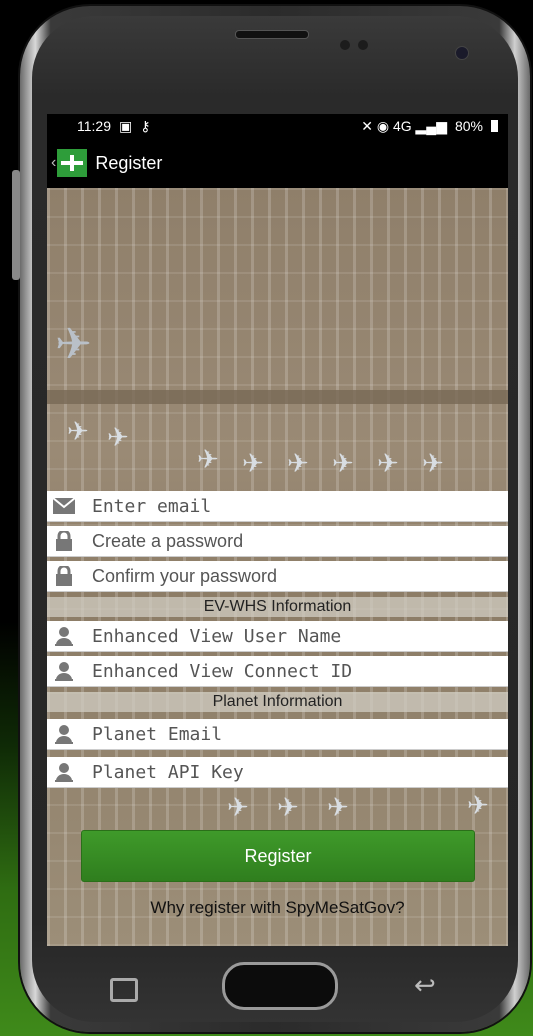 The image size is (533, 1036). What do you see at coordinates (277, 702) in the screenshot?
I see `planet-section-label: Planet Information` at bounding box center [277, 702].